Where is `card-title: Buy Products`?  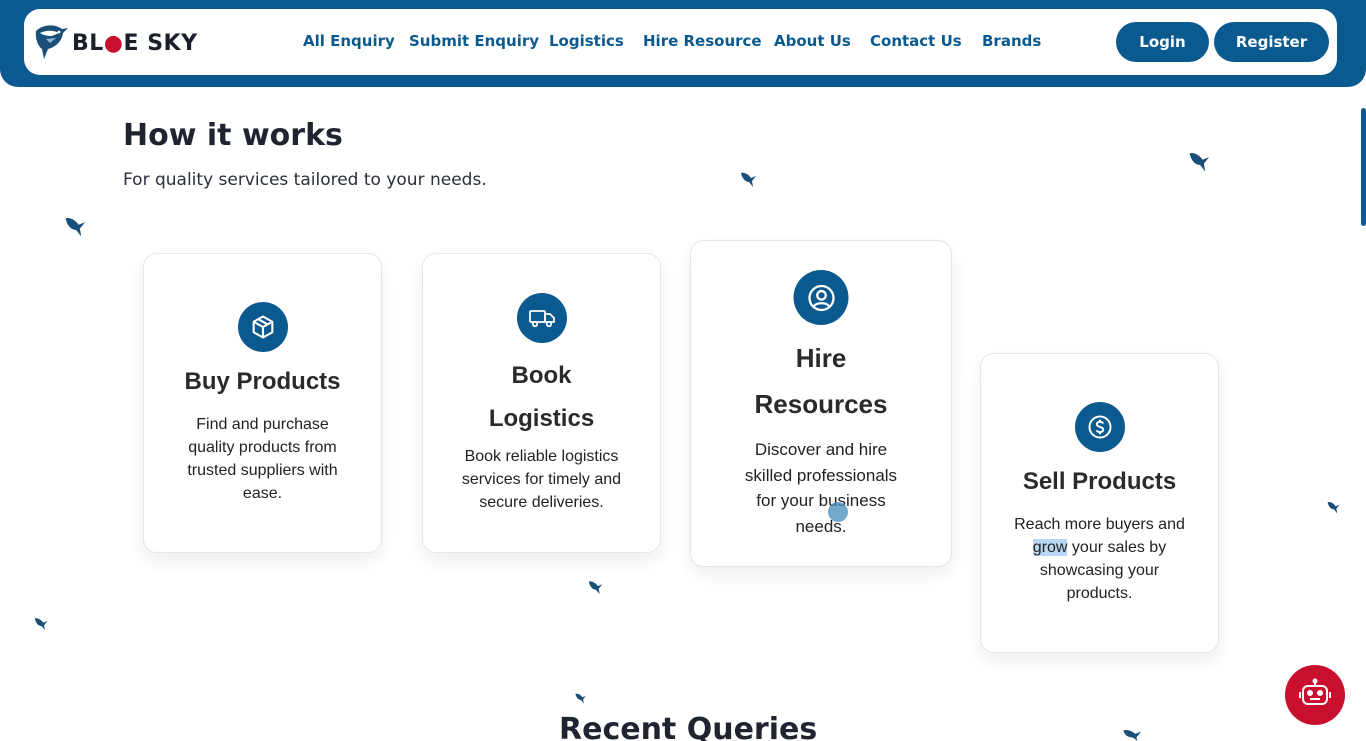 card-title: Buy Products is located at coordinates (262, 381).